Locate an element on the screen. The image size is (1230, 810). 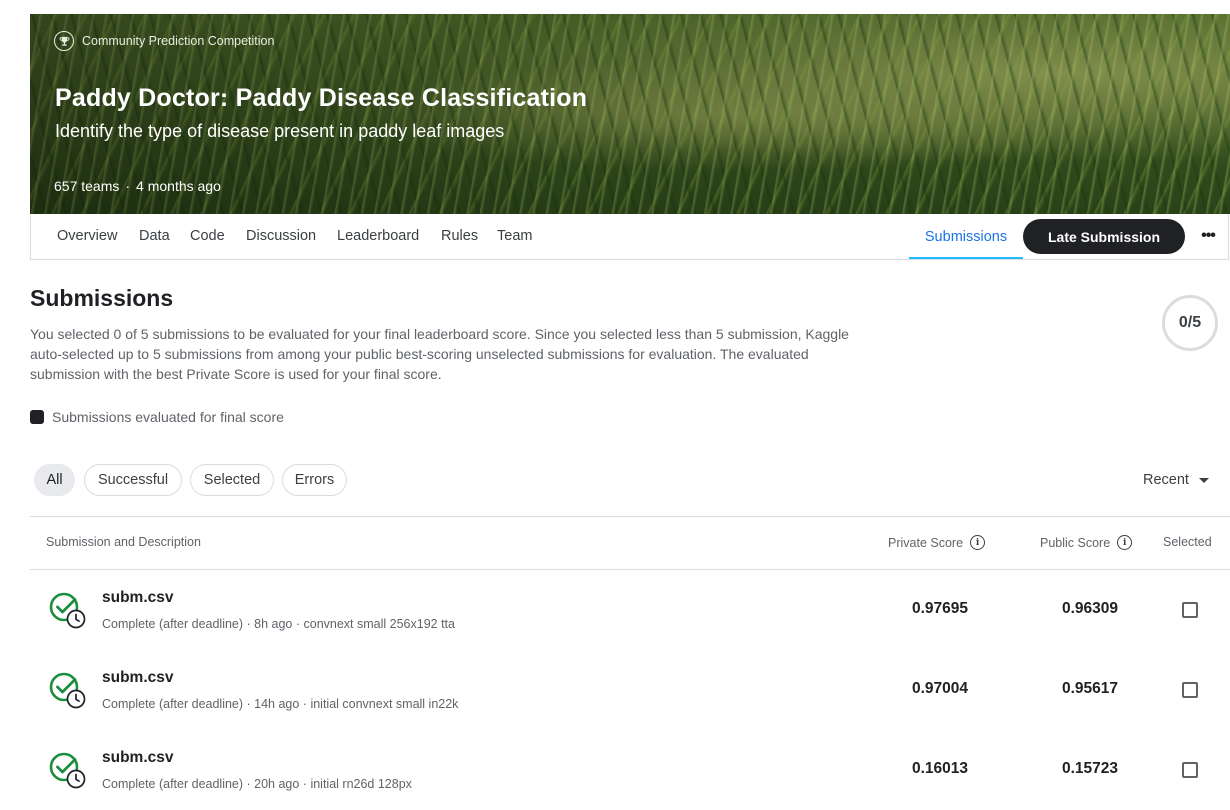
final-score-legend: Submissions evaluated for final score is located at coordinates (157, 417).